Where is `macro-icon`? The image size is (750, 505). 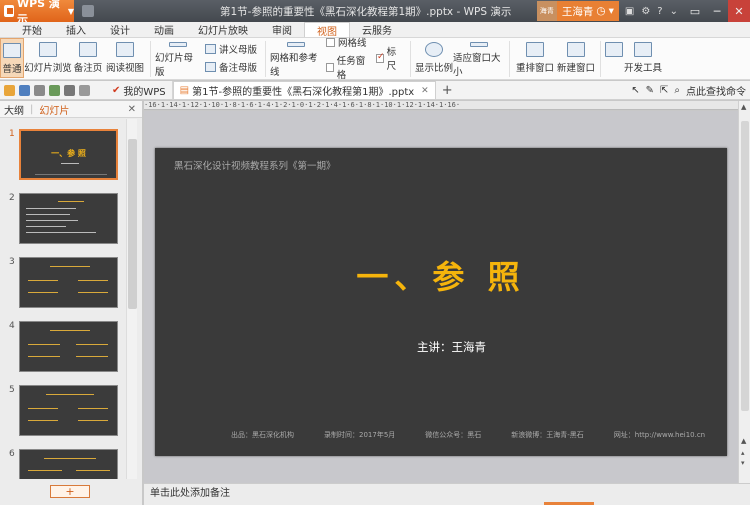
macro-icon is located at coordinates (614, 49).